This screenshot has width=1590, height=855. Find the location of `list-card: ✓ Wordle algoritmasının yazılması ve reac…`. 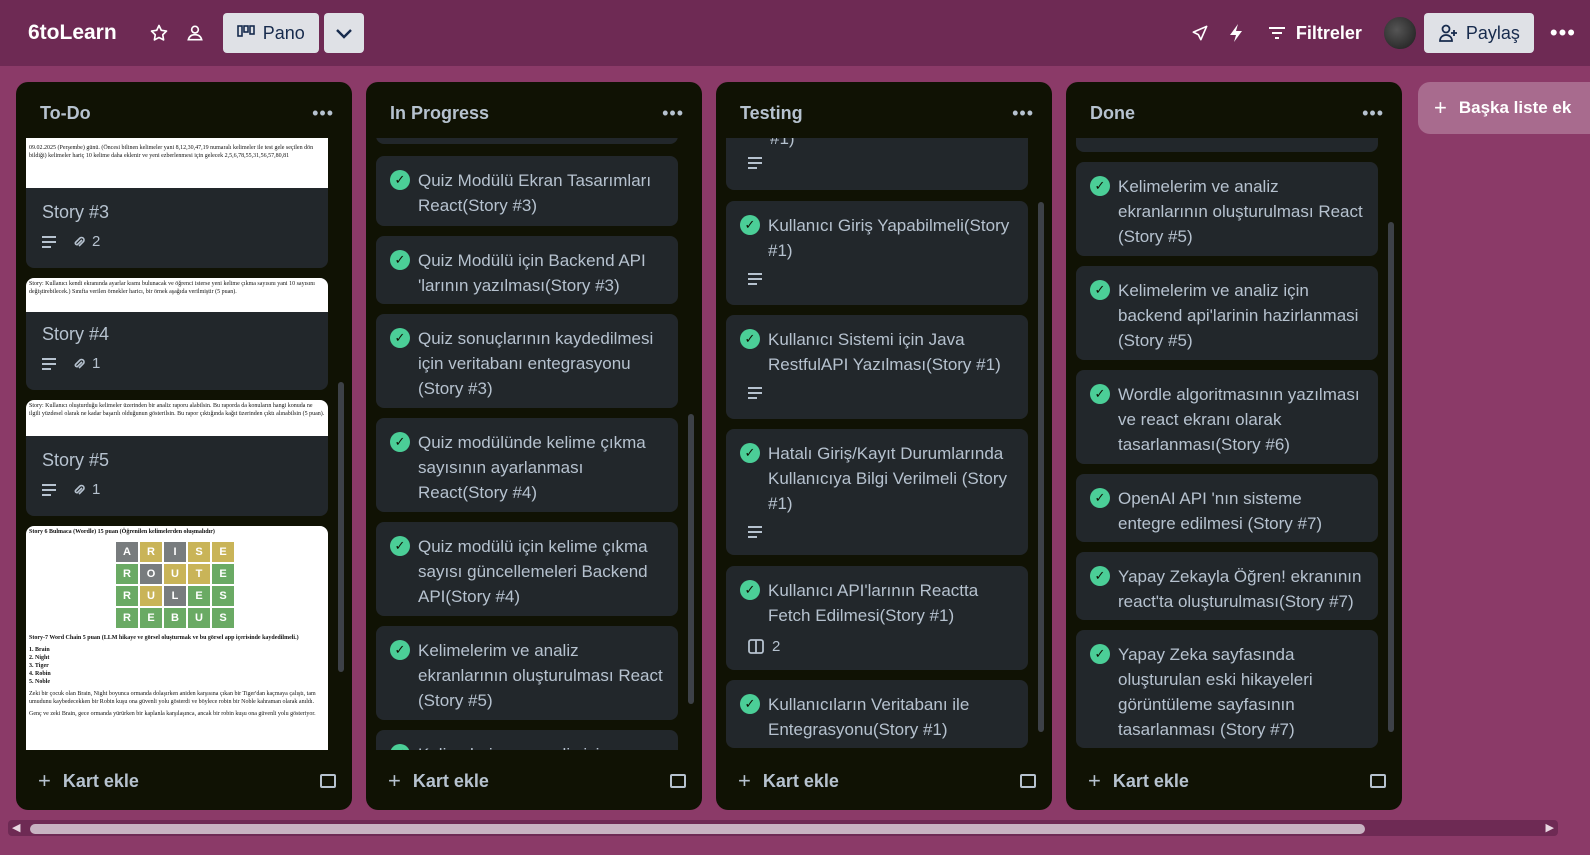

list-card: ✓ Wordle algoritmasının yazılması ve reac… is located at coordinates (1227, 417).